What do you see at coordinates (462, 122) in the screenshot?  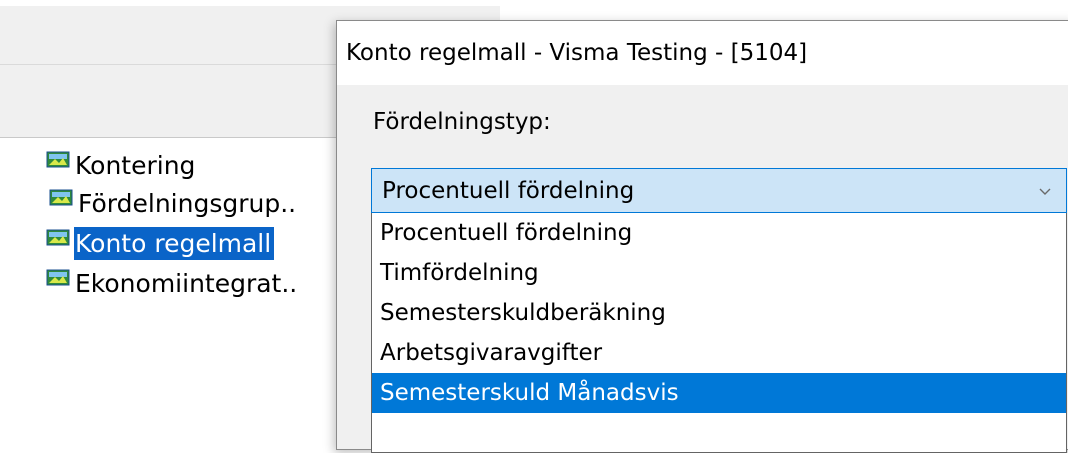 I see `fordelningstyp-label: Fördelningstyp:` at bounding box center [462, 122].